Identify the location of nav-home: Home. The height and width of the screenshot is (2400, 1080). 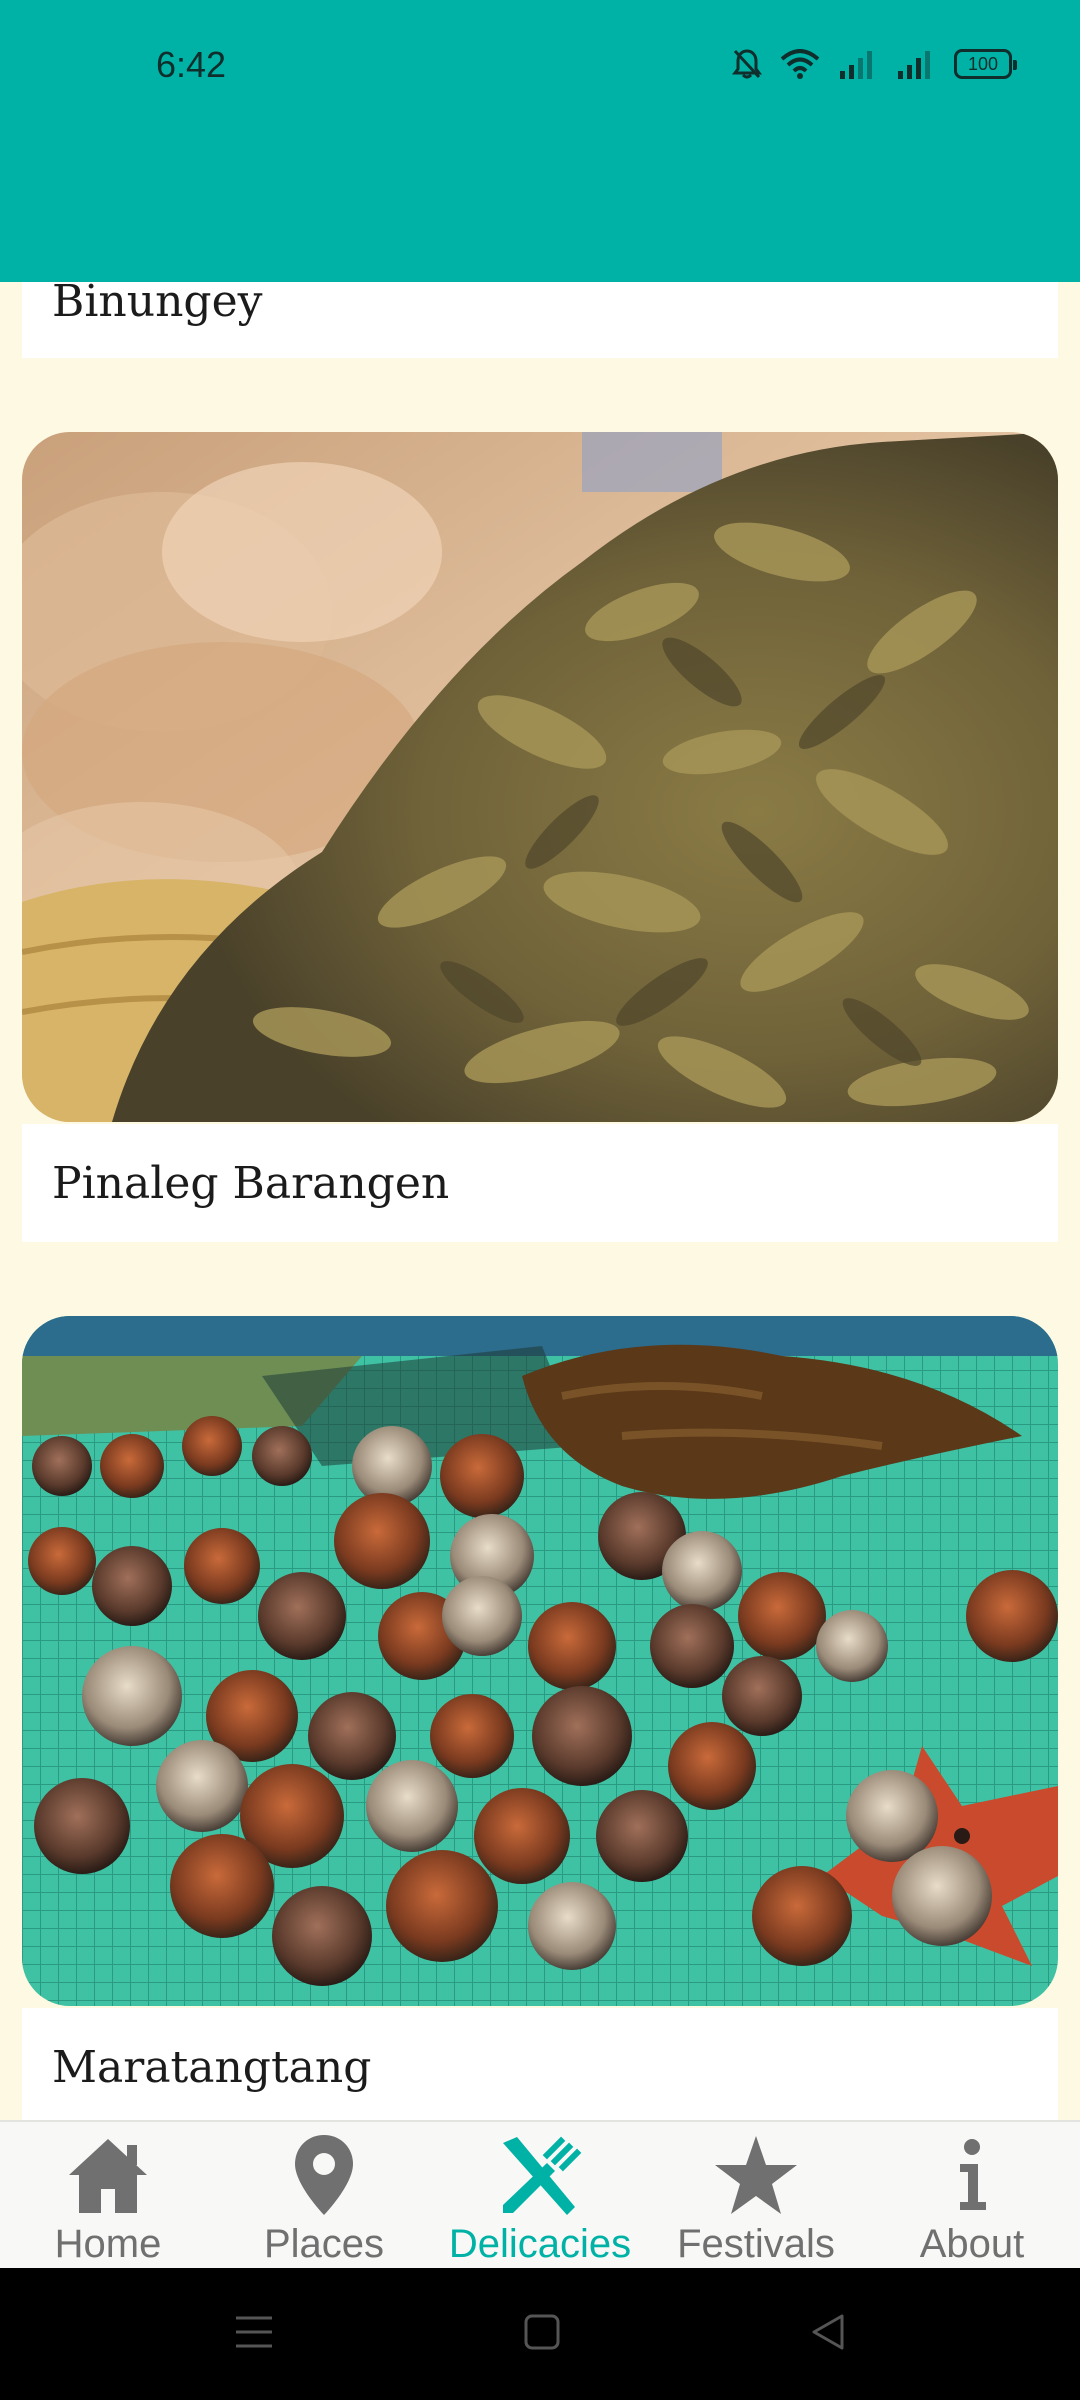
(108, 2195).